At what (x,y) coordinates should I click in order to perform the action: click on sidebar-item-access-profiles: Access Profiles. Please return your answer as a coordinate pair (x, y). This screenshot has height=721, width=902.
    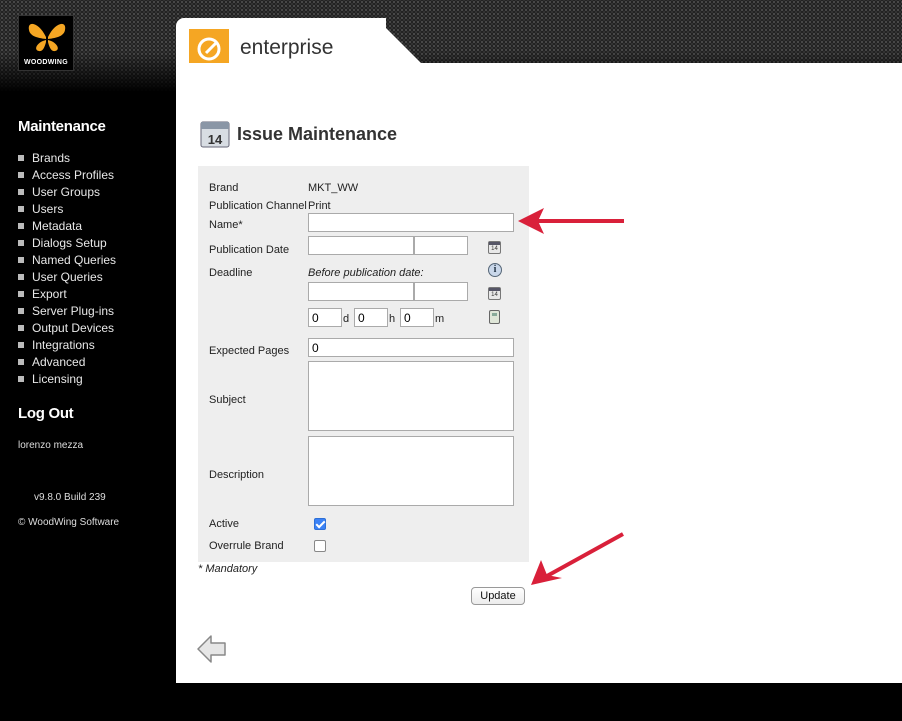
    Looking at the image, I should click on (67, 176).